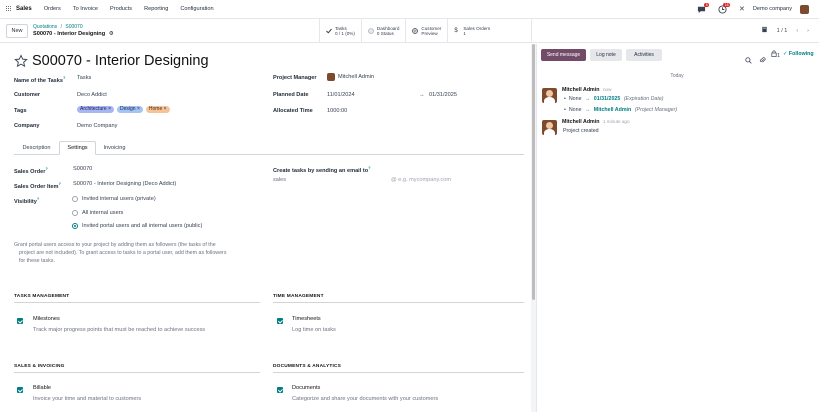 The width and height of the screenshot is (819, 412). I want to click on tracking-arrow: →, so click(588, 99).